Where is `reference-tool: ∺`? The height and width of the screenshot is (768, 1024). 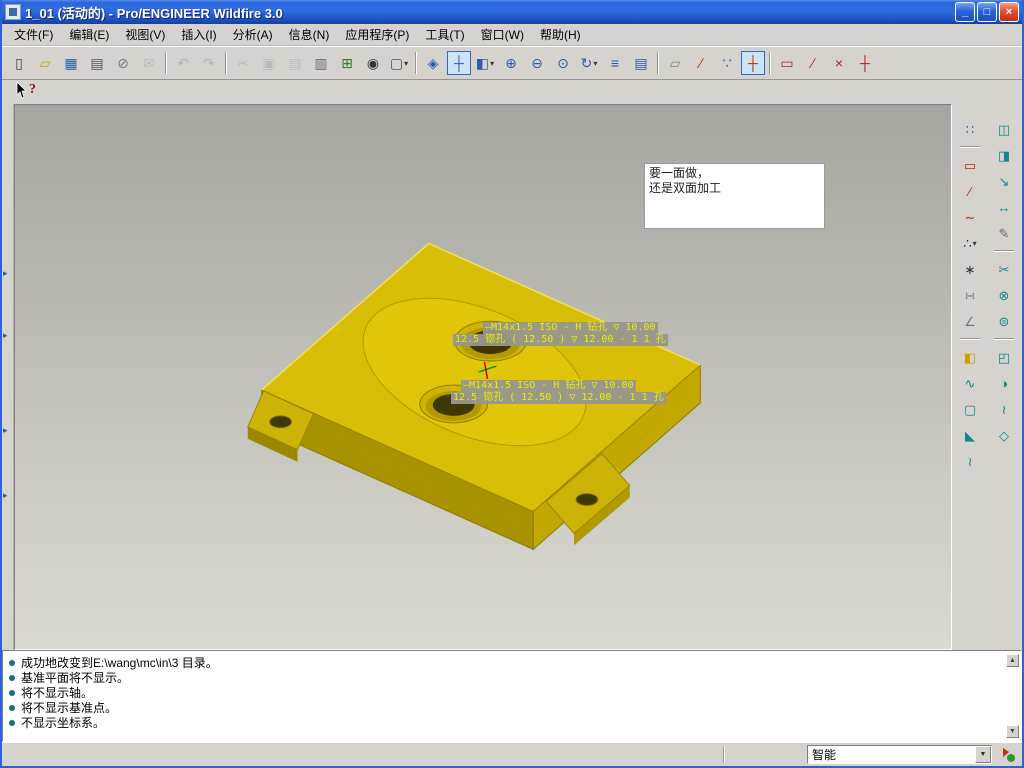 reference-tool: ∺ is located at coordinates (970, 295).